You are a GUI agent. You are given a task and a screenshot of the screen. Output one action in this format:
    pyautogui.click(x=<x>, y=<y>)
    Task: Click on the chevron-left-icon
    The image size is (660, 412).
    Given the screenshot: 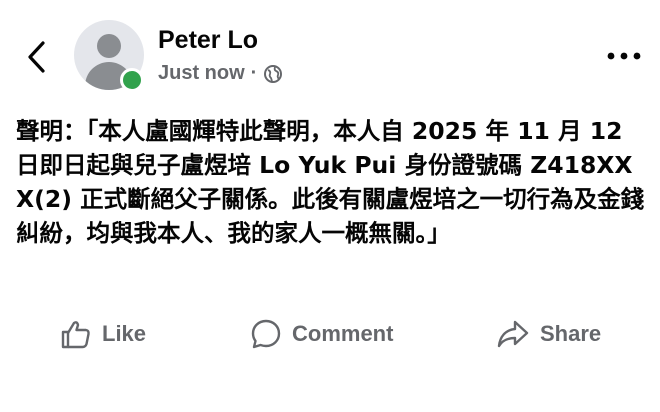 What is the action you would take?
    pyautogui.click(x=36, y=57)
    